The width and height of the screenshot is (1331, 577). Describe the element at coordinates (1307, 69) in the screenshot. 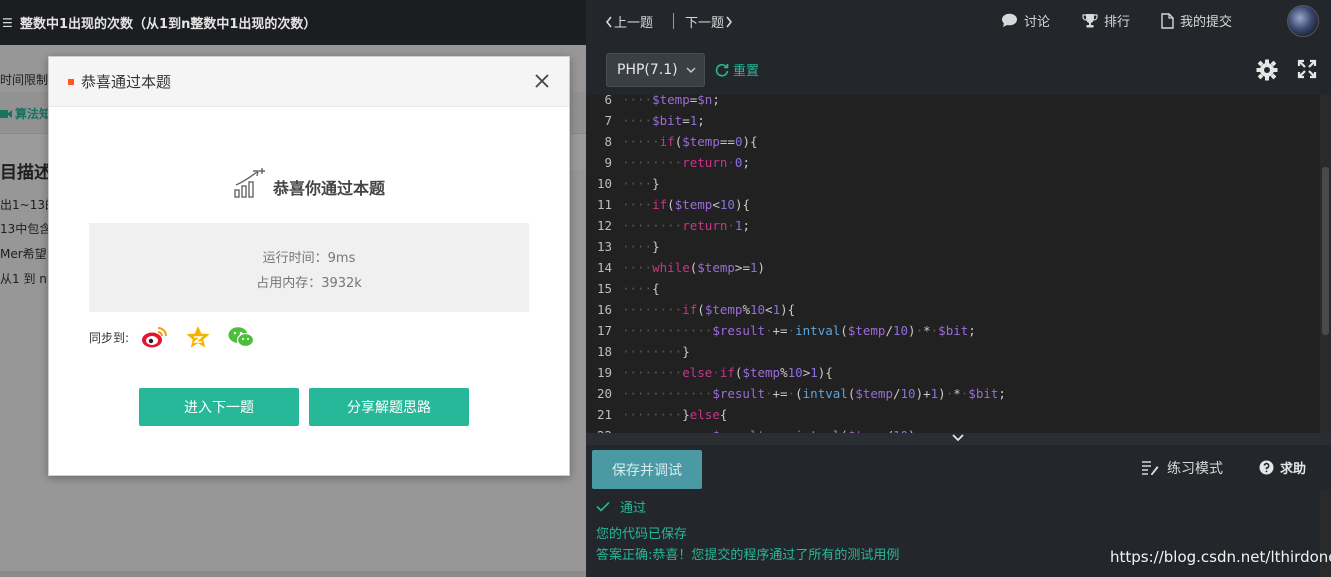

I see `fullscreen-icon` at that location.